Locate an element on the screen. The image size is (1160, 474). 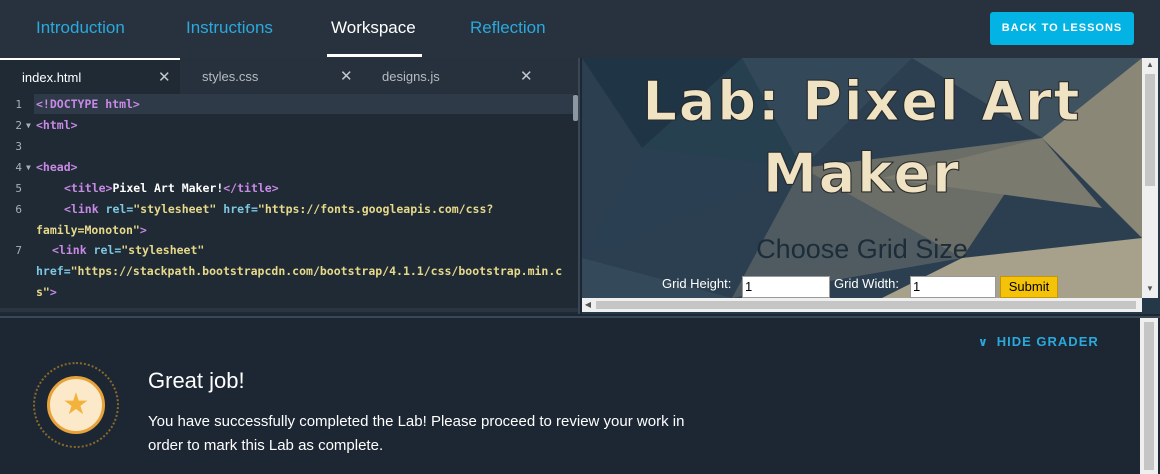
code-line: <title>Pixel Art Maker!</title> is located at coordinates (171, 188).